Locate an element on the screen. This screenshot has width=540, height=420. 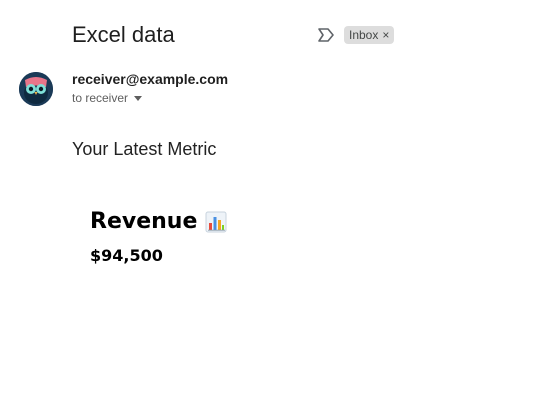
owl-avatar-icon is located at coordinates (36, 89).